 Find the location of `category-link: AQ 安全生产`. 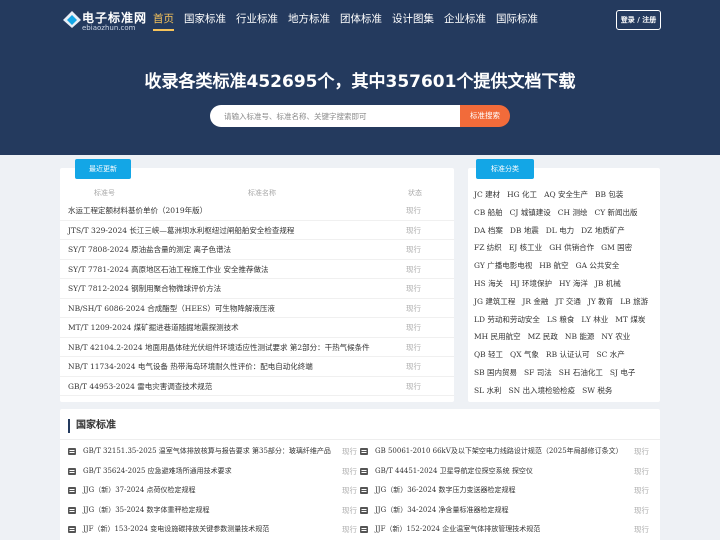

category-link: AQ 安全生产 is located at coordinates (566, 194).